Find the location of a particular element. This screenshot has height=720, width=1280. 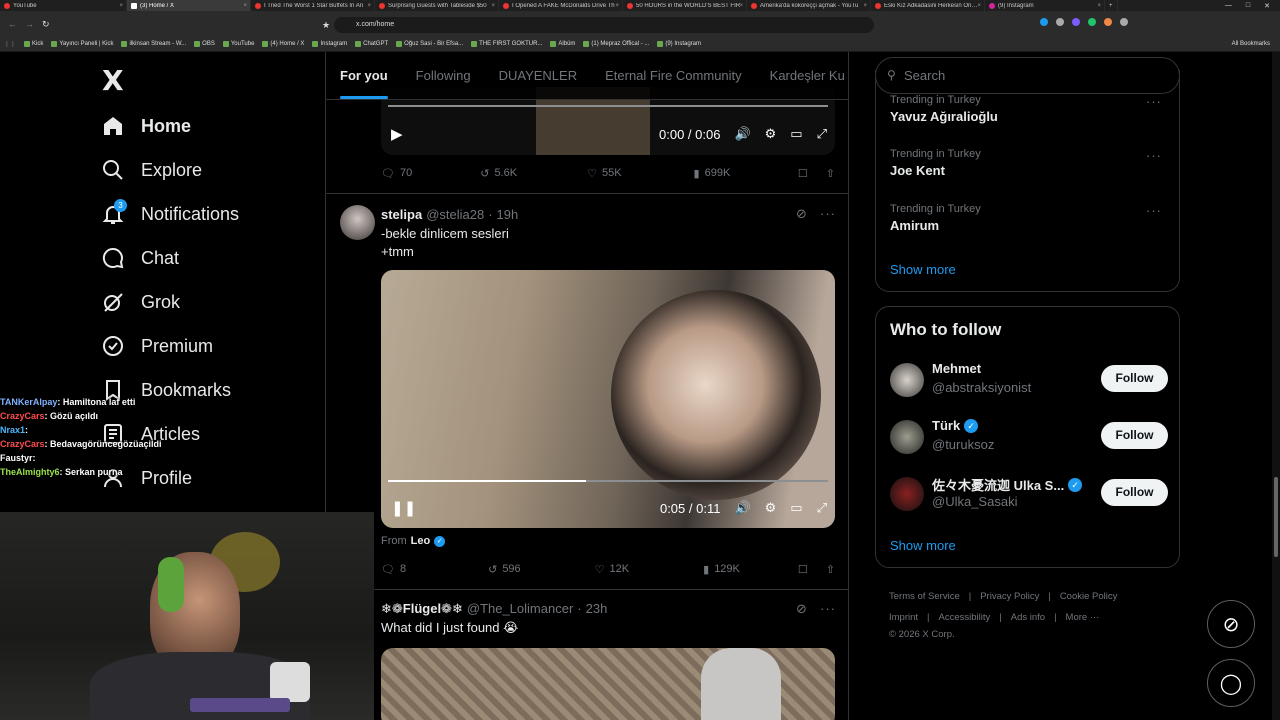

suggestion-handle: @turuksoz is located at coordinates (963, 444).